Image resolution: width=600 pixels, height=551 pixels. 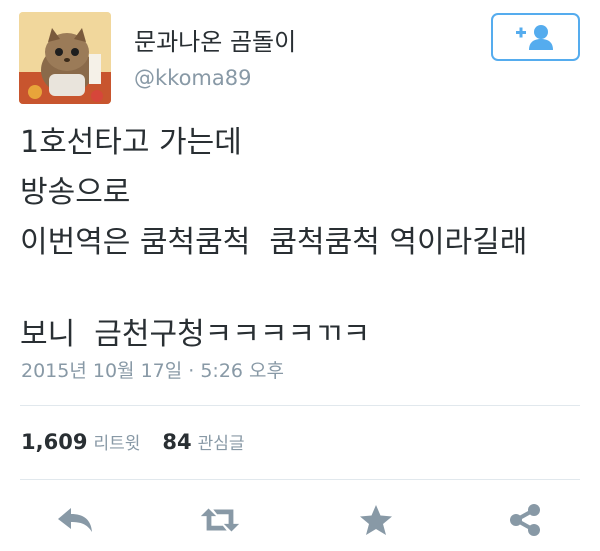 I want to click on avatar, so click(x=65, y=58).